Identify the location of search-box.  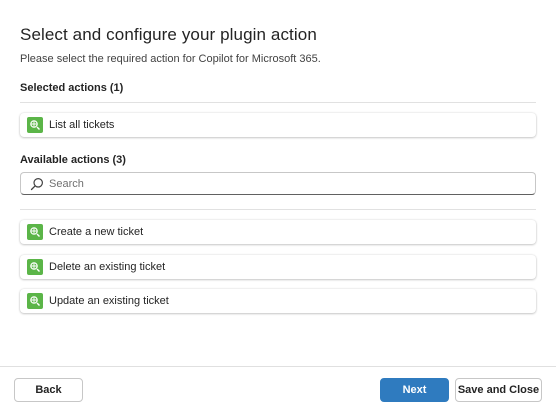
(278, 183).